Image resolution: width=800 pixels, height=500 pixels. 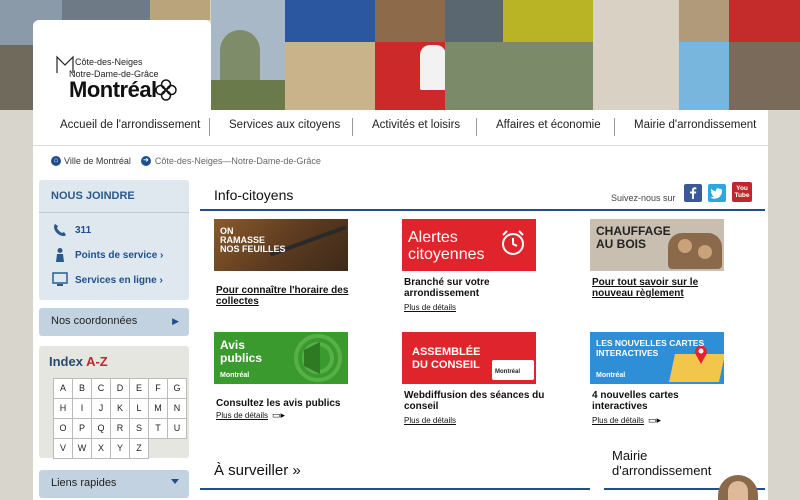 What do you see at coordinates (430, 420) in the screenshot?
I see `card-council-more-link: Plus de détails` at bounding box center [430, 420].